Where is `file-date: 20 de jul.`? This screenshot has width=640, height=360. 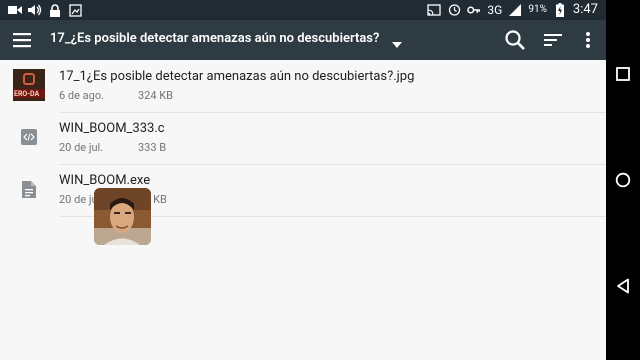 file-date: 20 de jul. is located at coordinates (81, 147).